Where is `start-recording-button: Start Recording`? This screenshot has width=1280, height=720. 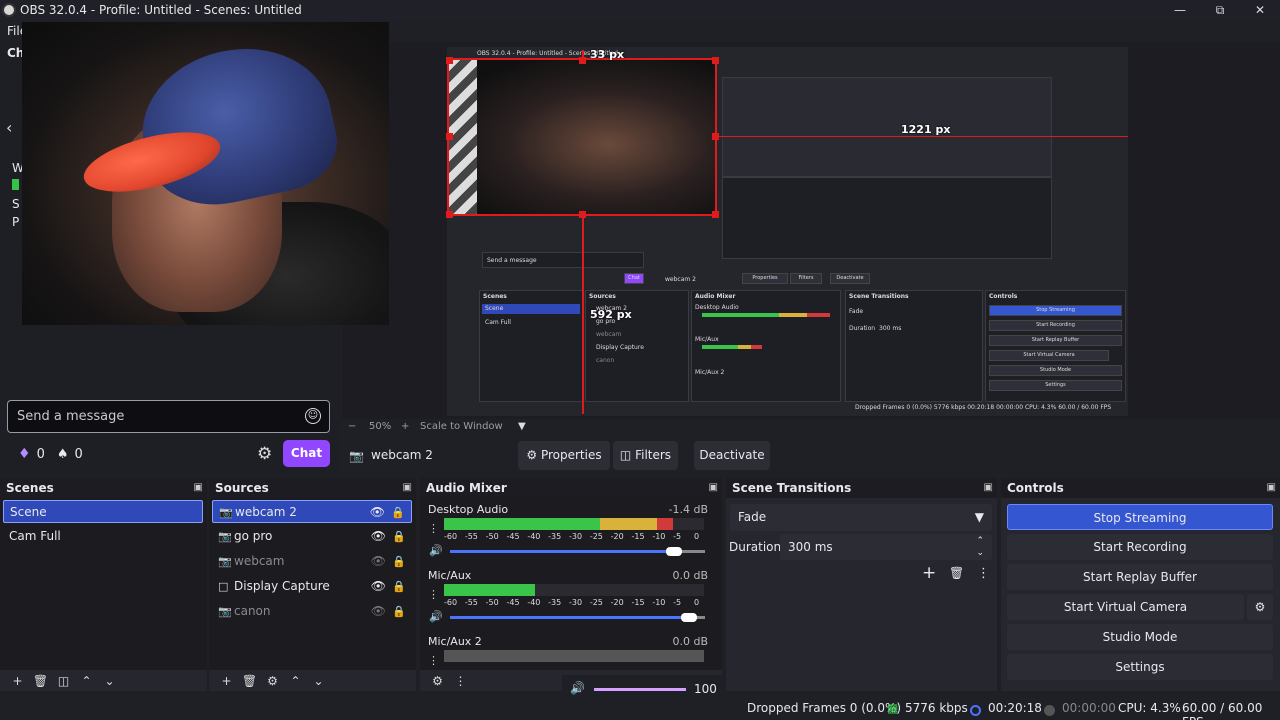 start-recording-button: Start Recording is located at coordinates (1140, 547).